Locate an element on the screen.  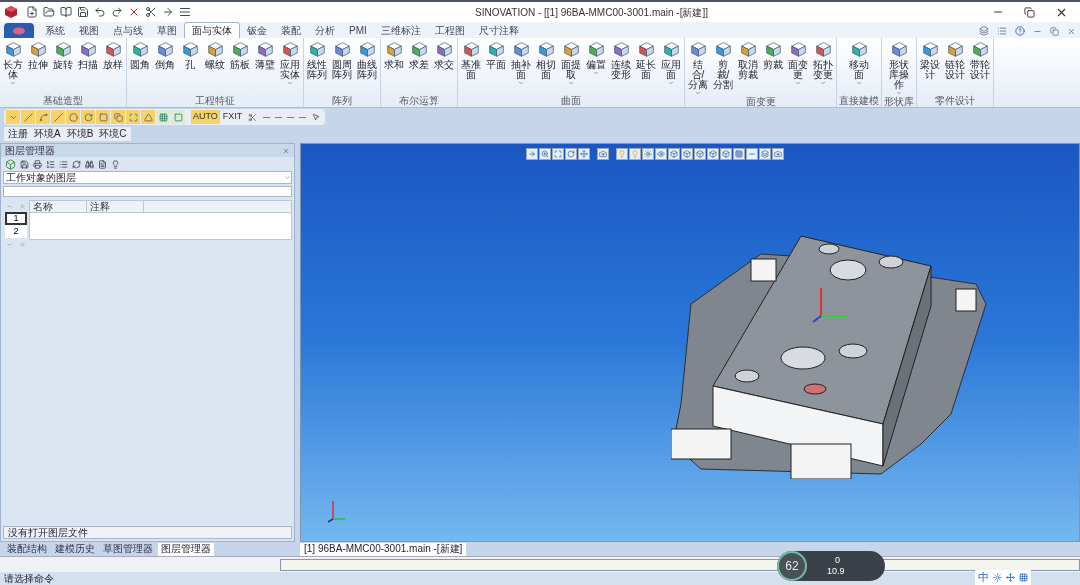
ribbon-tab: 点与线 is located at coordinates (128, 30).